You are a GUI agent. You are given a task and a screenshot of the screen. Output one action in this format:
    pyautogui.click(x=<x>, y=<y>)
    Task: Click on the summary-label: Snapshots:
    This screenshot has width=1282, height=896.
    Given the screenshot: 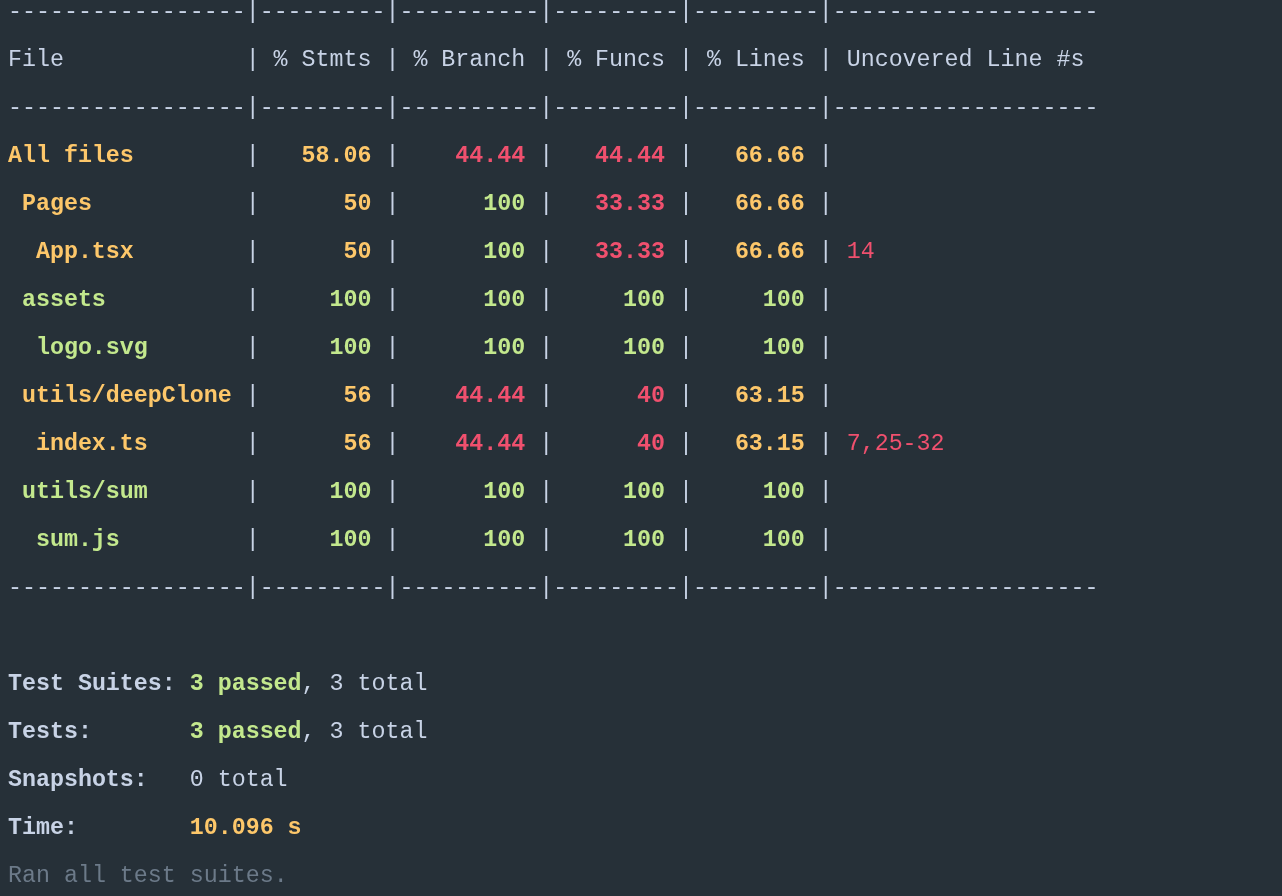 What is the action you would take?
    pyautogui.click(x=78, y=780)
    